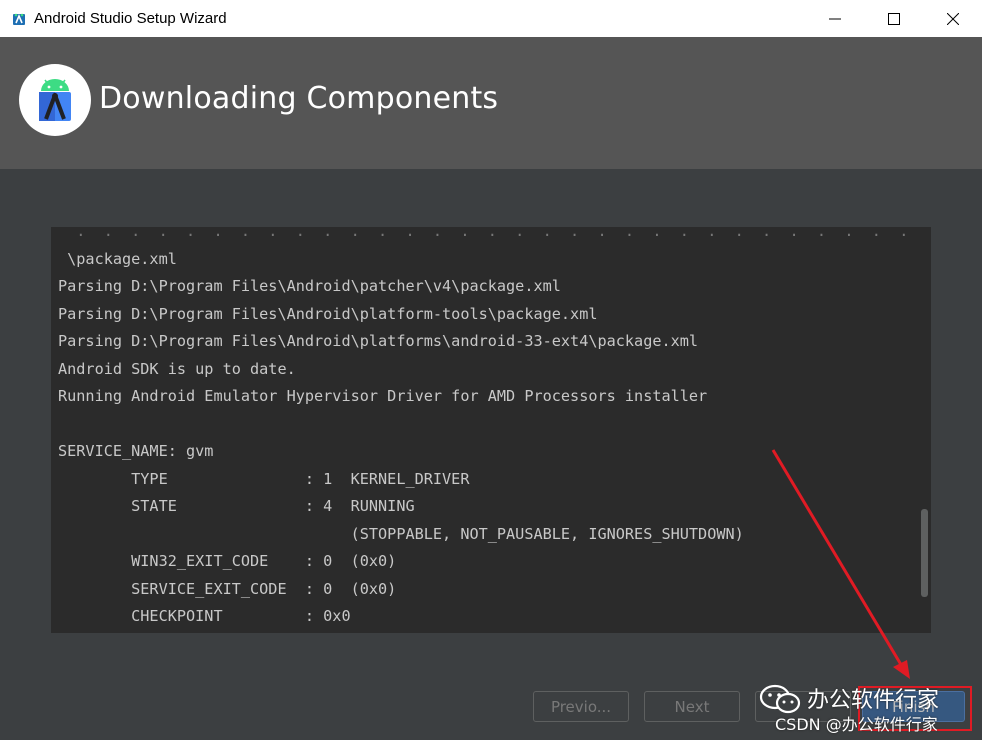 This screenshot has width=982, height=740. I want to click on console-line: Android SDK is up to date., so click(177, 368).